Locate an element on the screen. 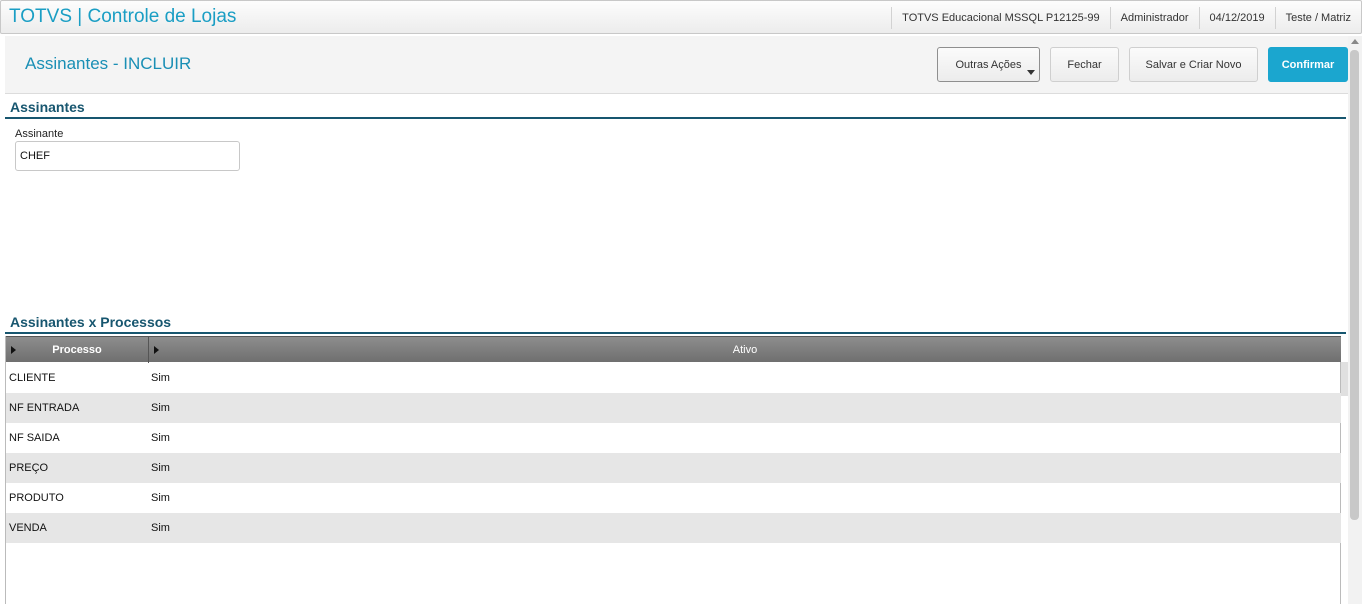  table-row: NF ENTRADA Sim is located at coordinates (673, 408).